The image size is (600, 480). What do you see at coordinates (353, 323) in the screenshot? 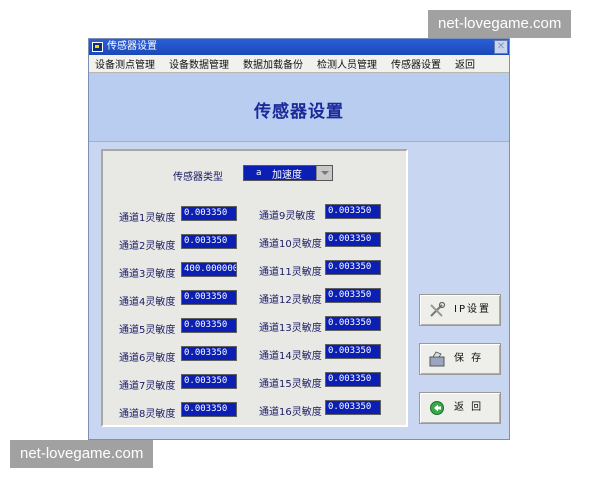
I see `channel-13-input: 0.003350` at bounding box center [353, 323].